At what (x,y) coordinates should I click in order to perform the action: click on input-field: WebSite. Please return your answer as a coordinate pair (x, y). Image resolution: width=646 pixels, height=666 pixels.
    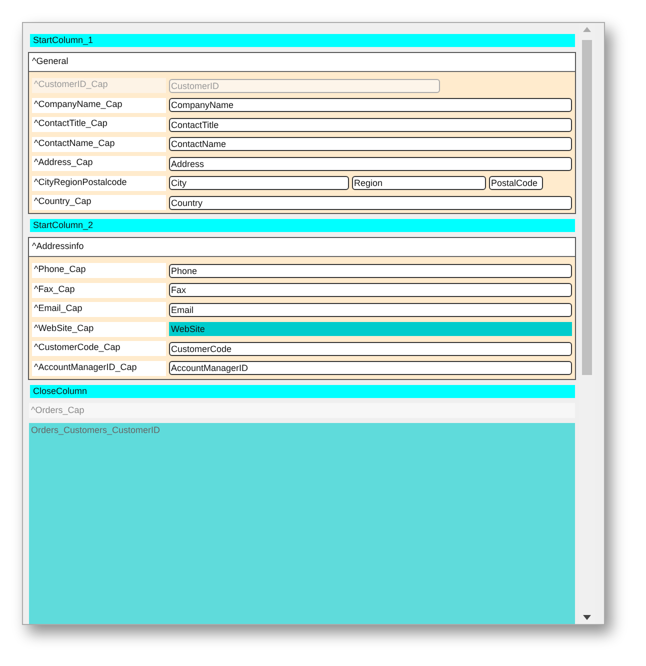
    Looking at the image, I should click on (370, 329).